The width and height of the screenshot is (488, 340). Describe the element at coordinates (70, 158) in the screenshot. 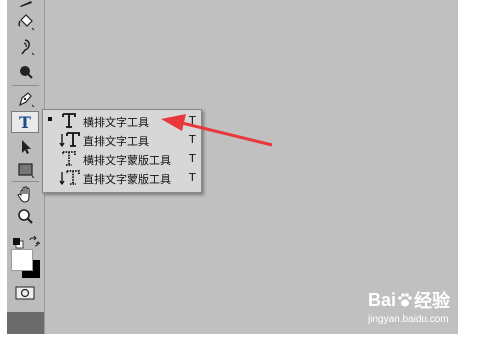

I see `horizontal-type-mask-icon` at that location.